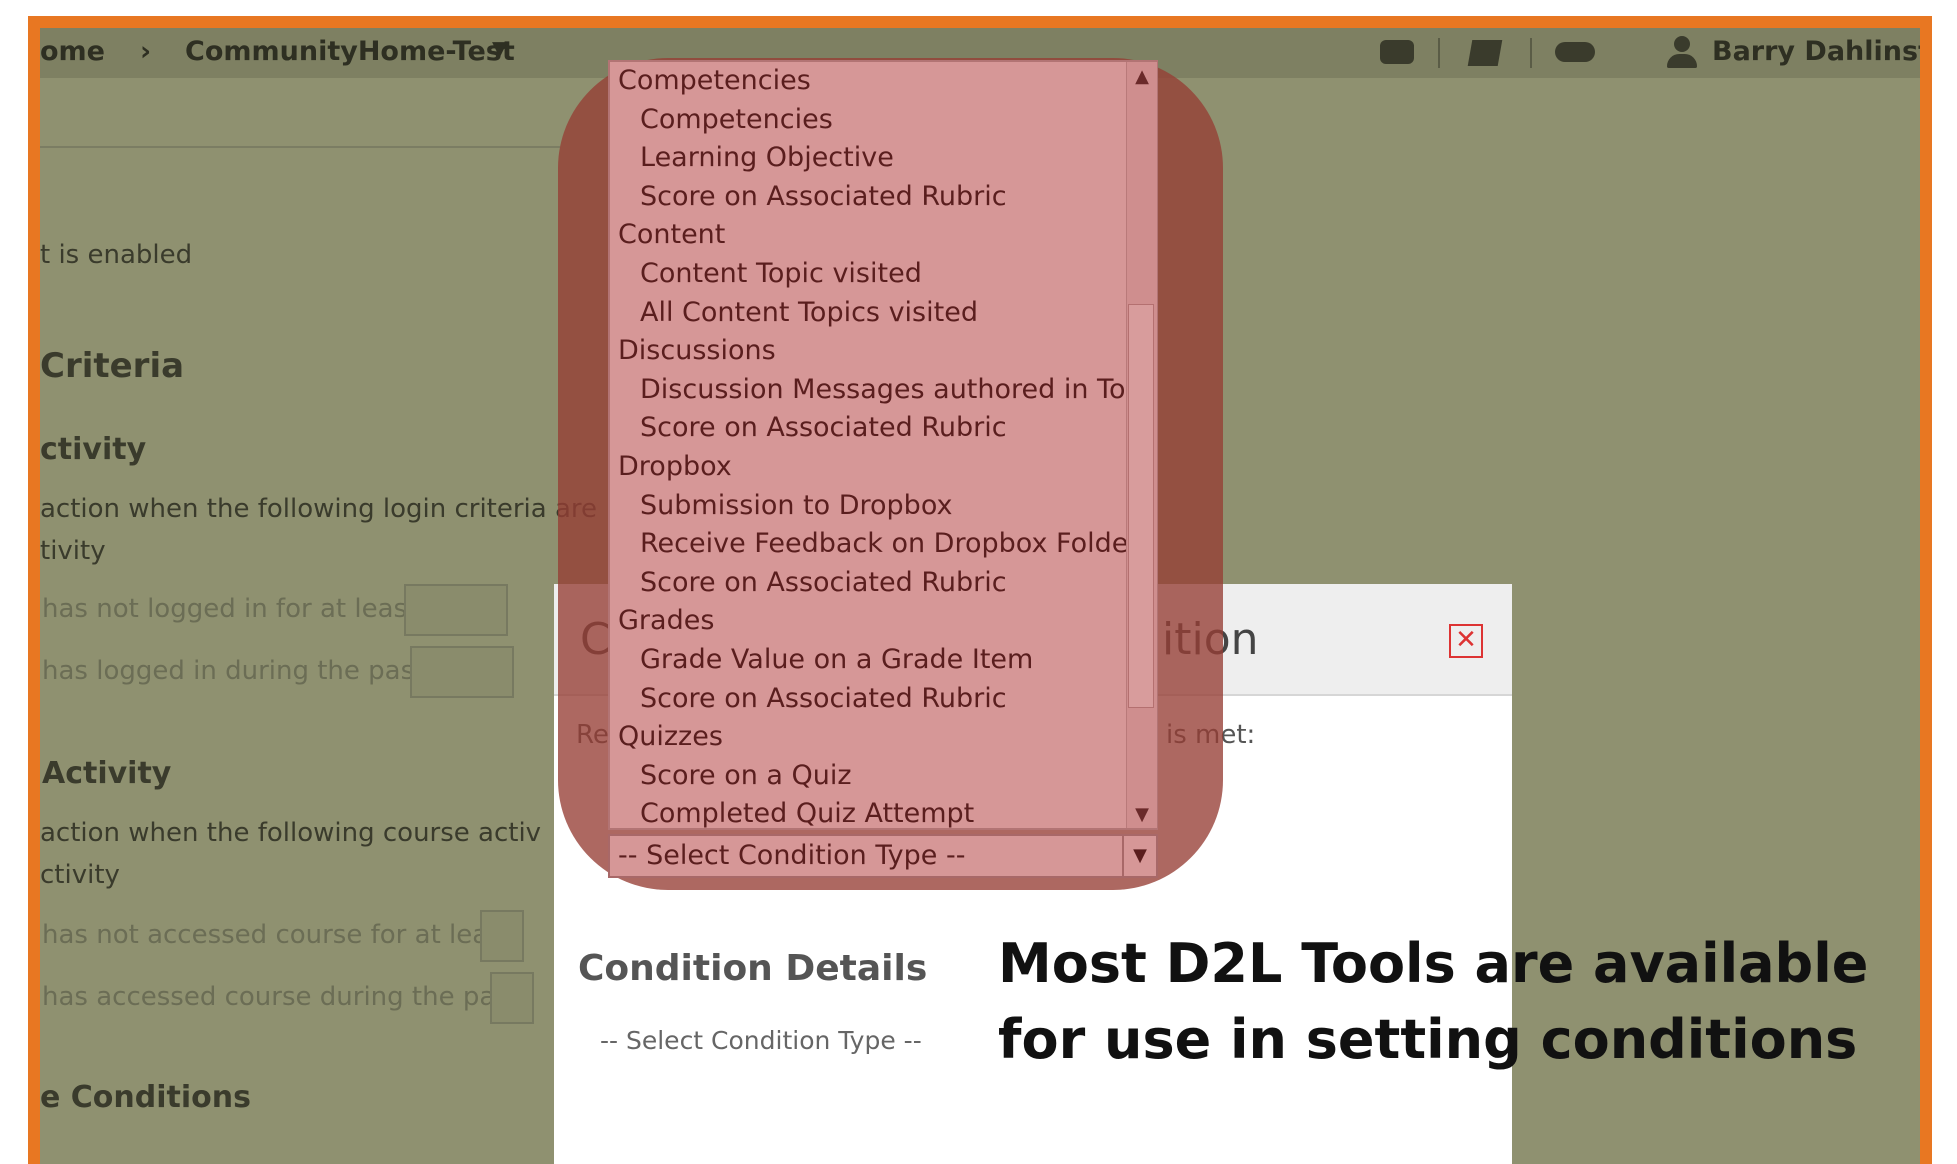  Describe the element at coordinates (666, 621) in the screenshot. I see `dropdown-group-label: Grades` at that location.